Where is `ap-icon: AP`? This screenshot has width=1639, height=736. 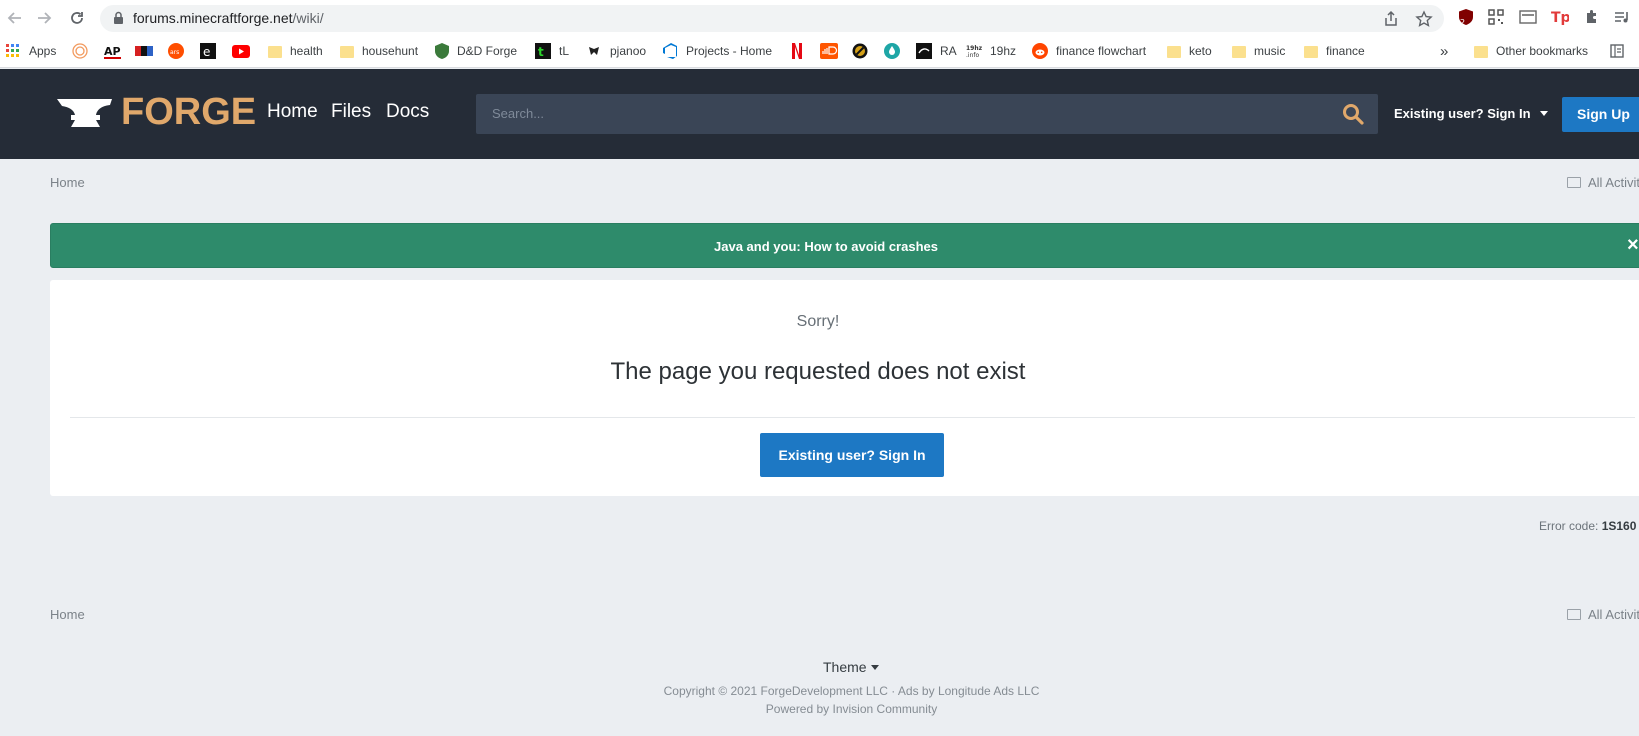 ap-icon: AP is located at coordinates (112, 52).